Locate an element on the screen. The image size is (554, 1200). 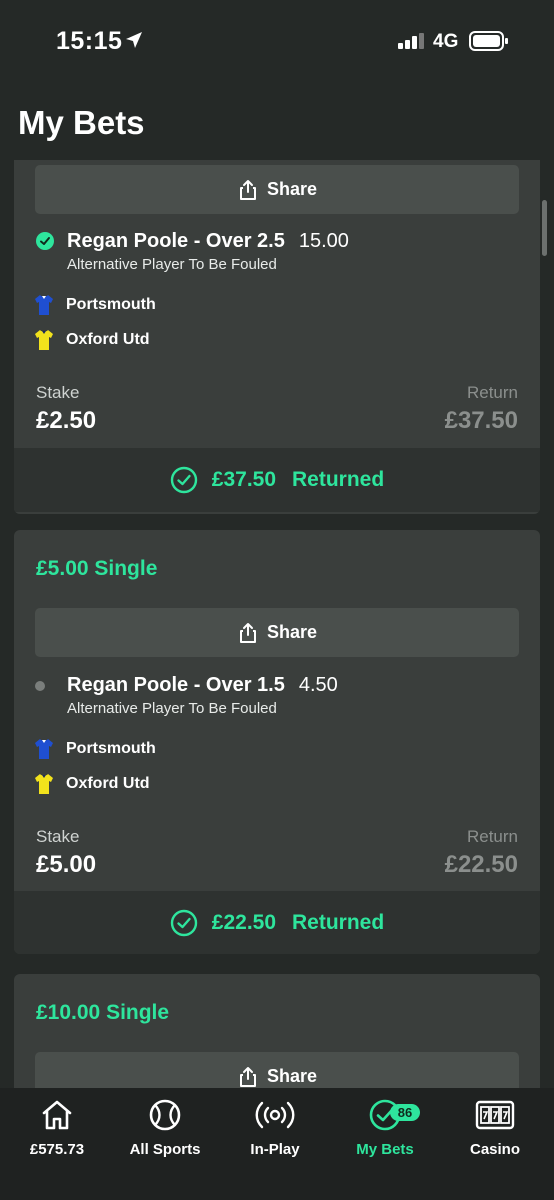
nav-all-sports: All Sports is located at coordinates (165, 1128).